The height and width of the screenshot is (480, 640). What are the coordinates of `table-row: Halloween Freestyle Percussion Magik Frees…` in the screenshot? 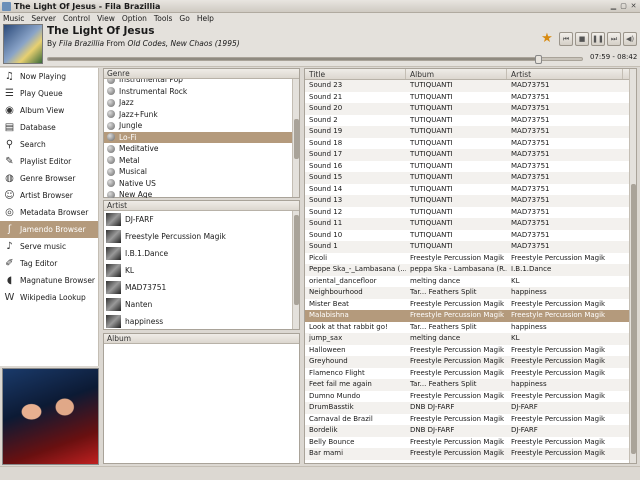 It's located at (470, 351).